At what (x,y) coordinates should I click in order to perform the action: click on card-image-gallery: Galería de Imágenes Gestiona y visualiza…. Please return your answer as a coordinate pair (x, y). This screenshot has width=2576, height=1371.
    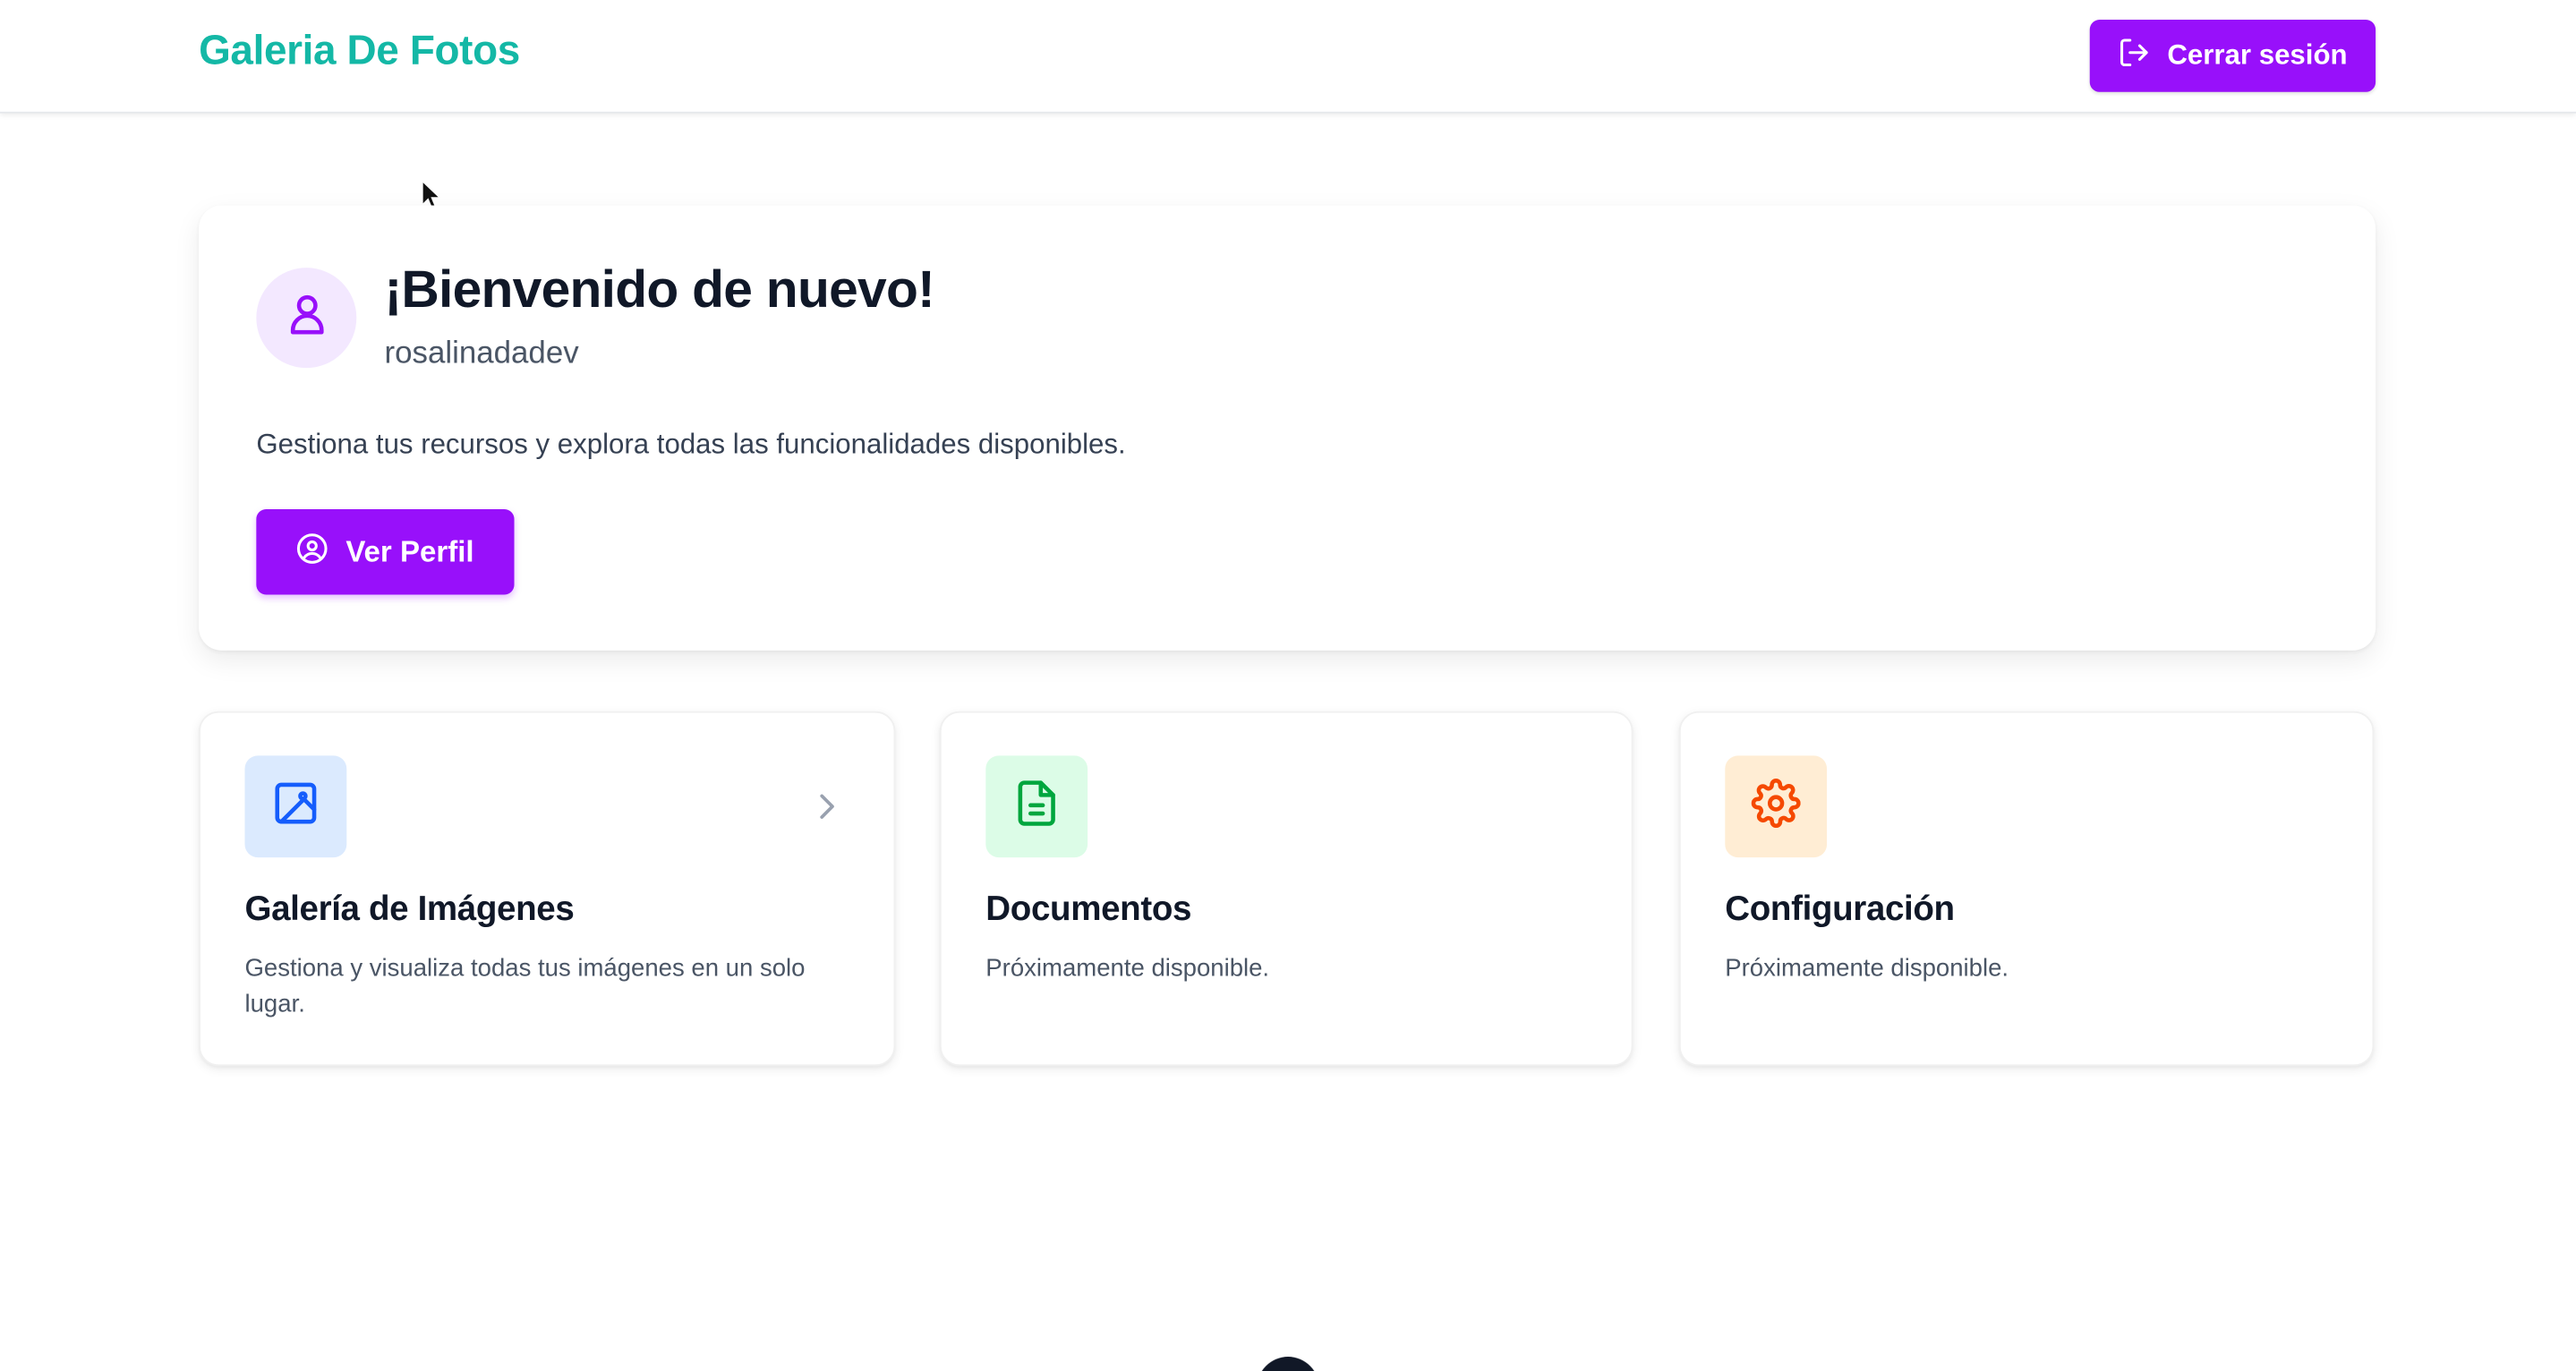
    Looking at the image, I should click on (547, 889).